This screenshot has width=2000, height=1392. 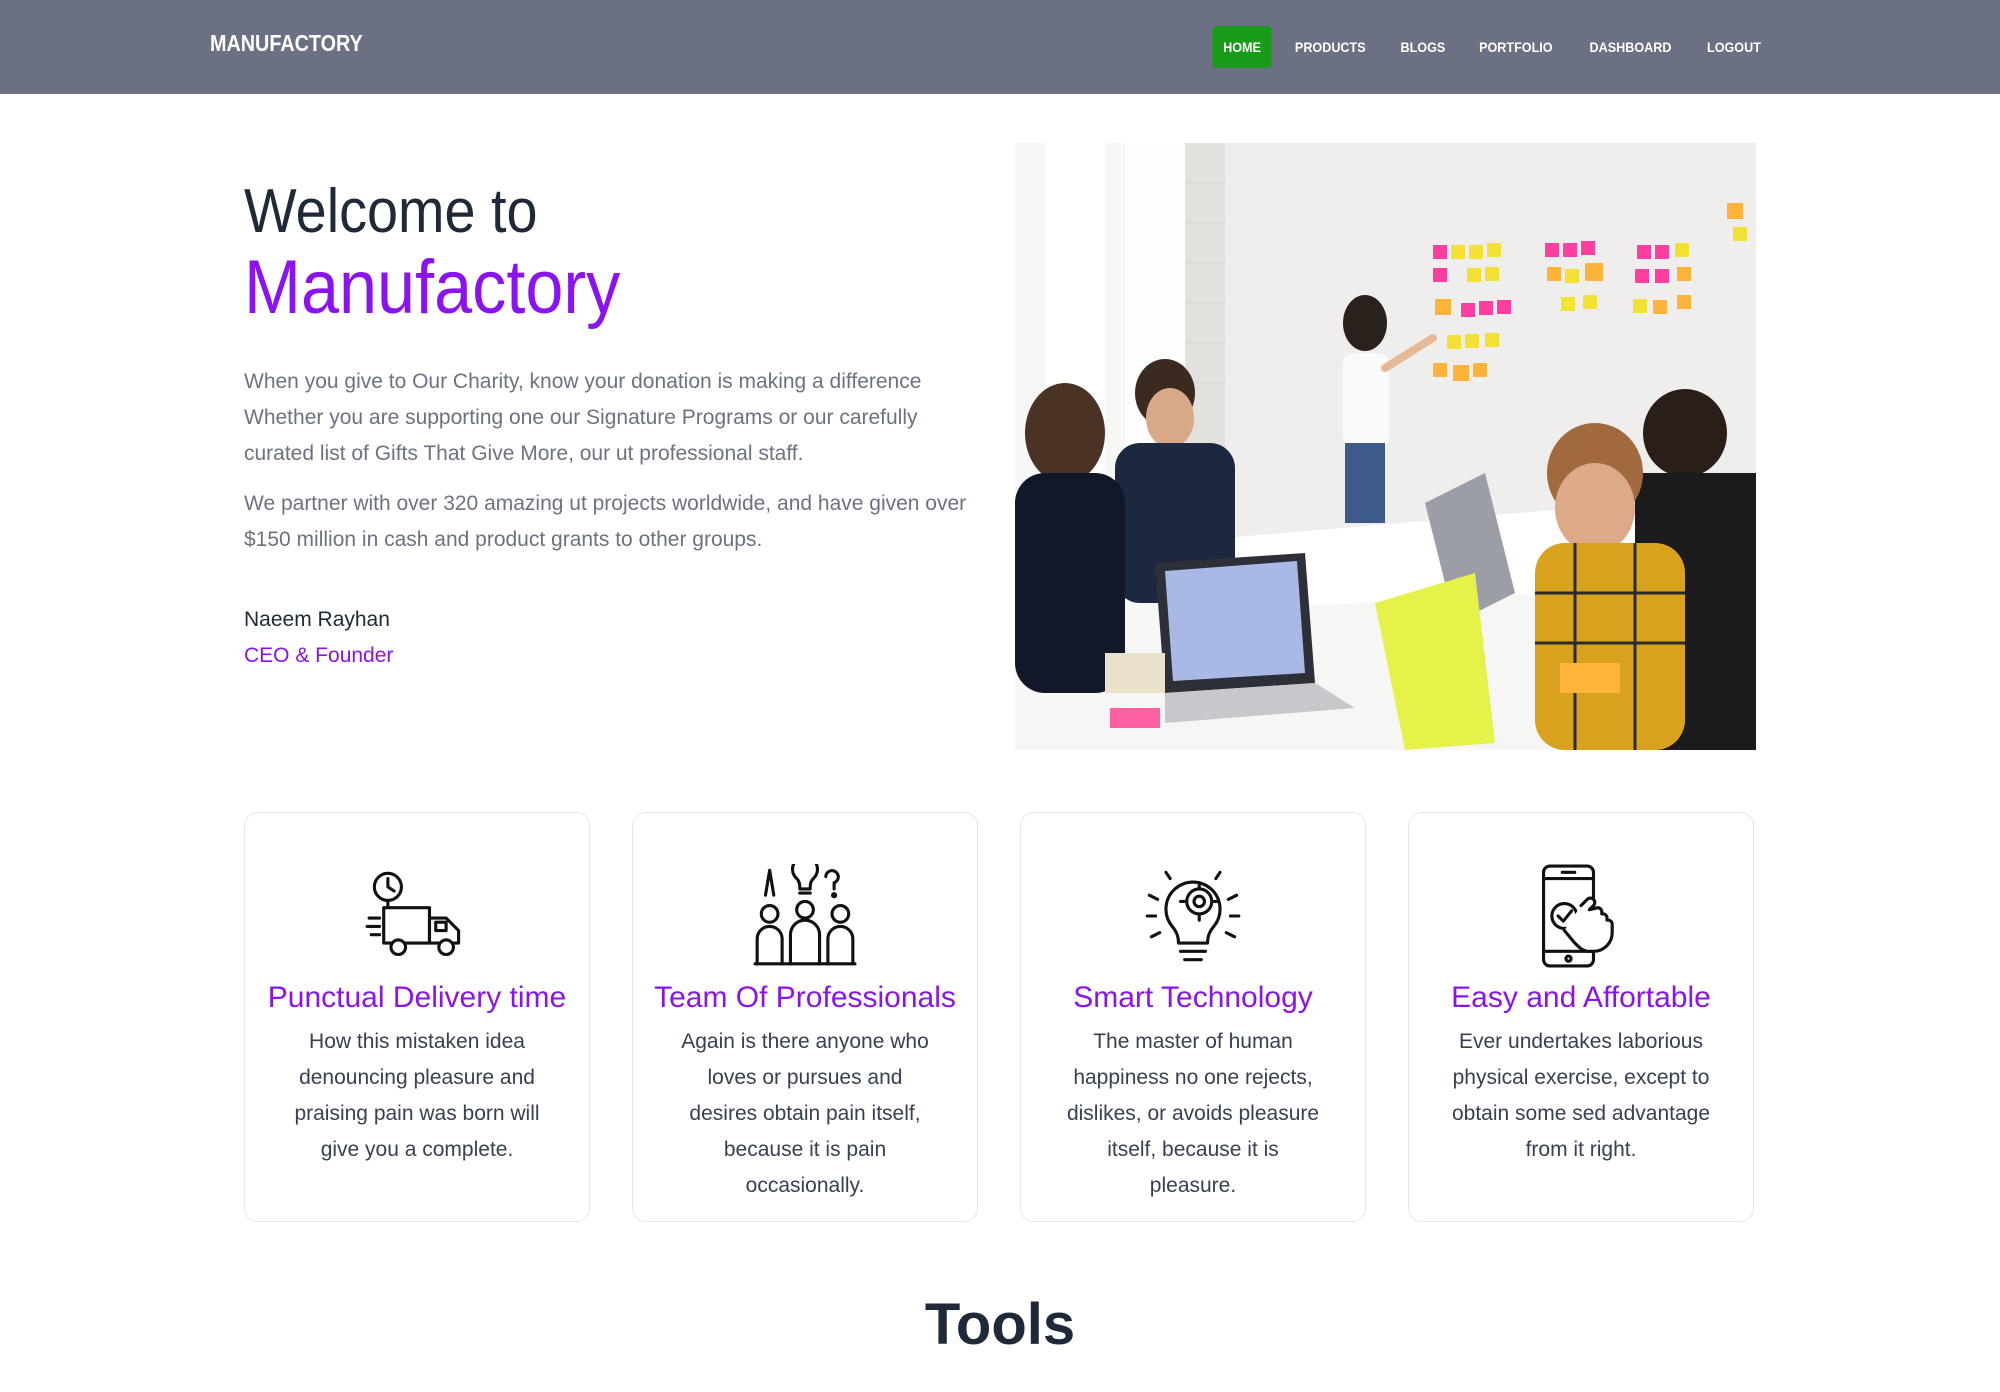 I want to click on smart-technology-icon, so click(x=1193, y=916).